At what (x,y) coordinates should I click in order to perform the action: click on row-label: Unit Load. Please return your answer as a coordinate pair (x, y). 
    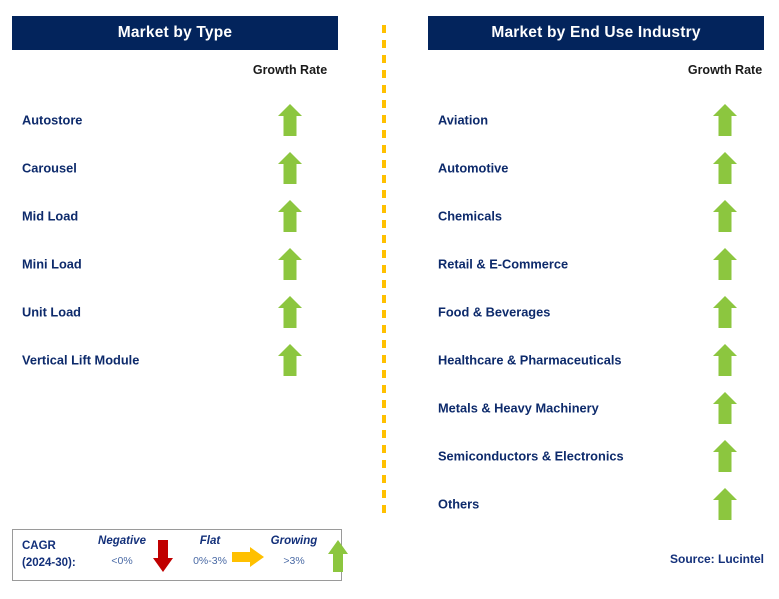
    Looking at the image, I should click on (51, 312).